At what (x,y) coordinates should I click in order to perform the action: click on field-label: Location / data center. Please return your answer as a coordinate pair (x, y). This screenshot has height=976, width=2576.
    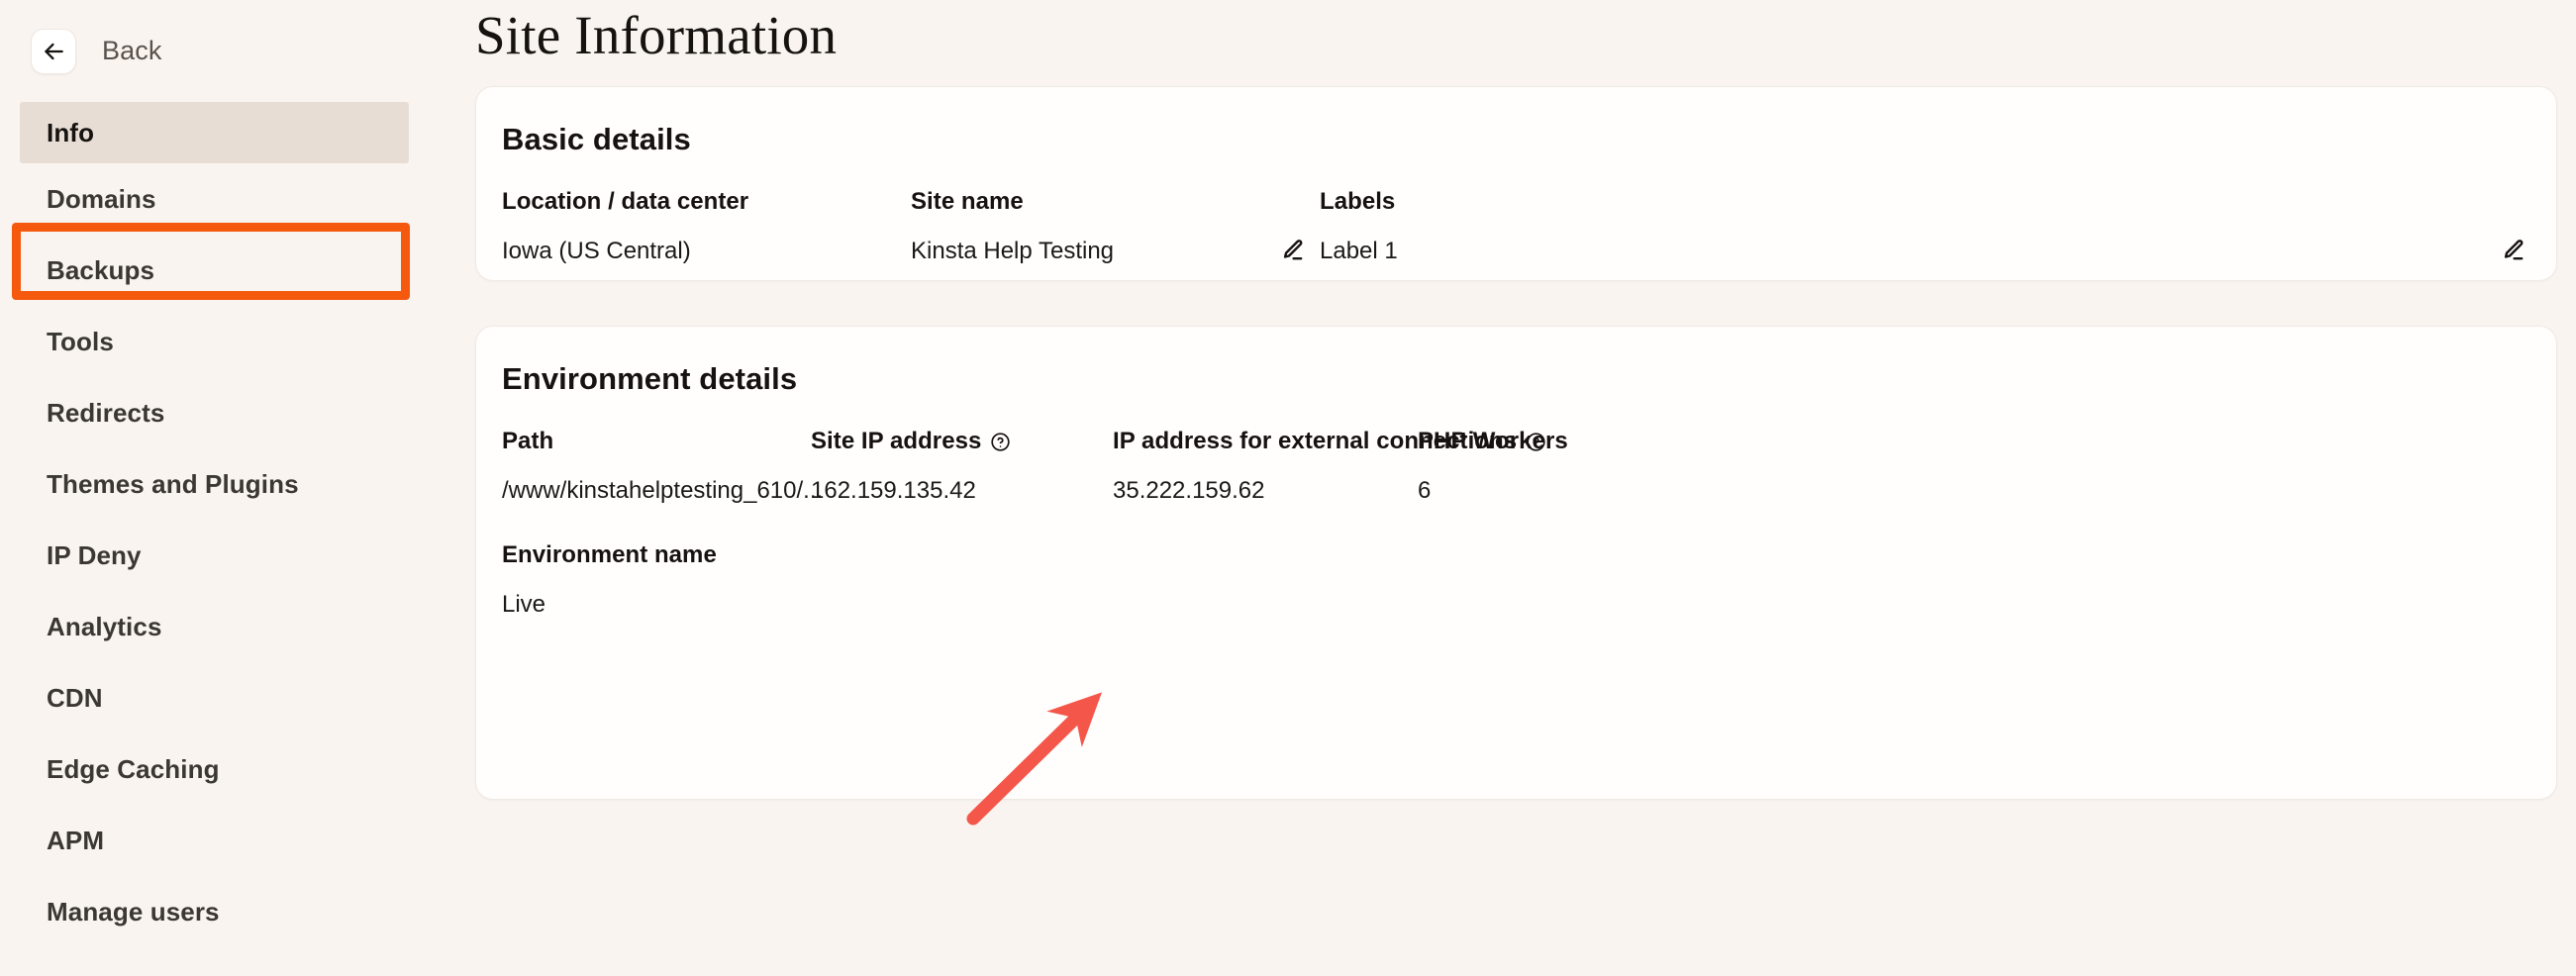
    Looking at the image, I should click on (625, 201).